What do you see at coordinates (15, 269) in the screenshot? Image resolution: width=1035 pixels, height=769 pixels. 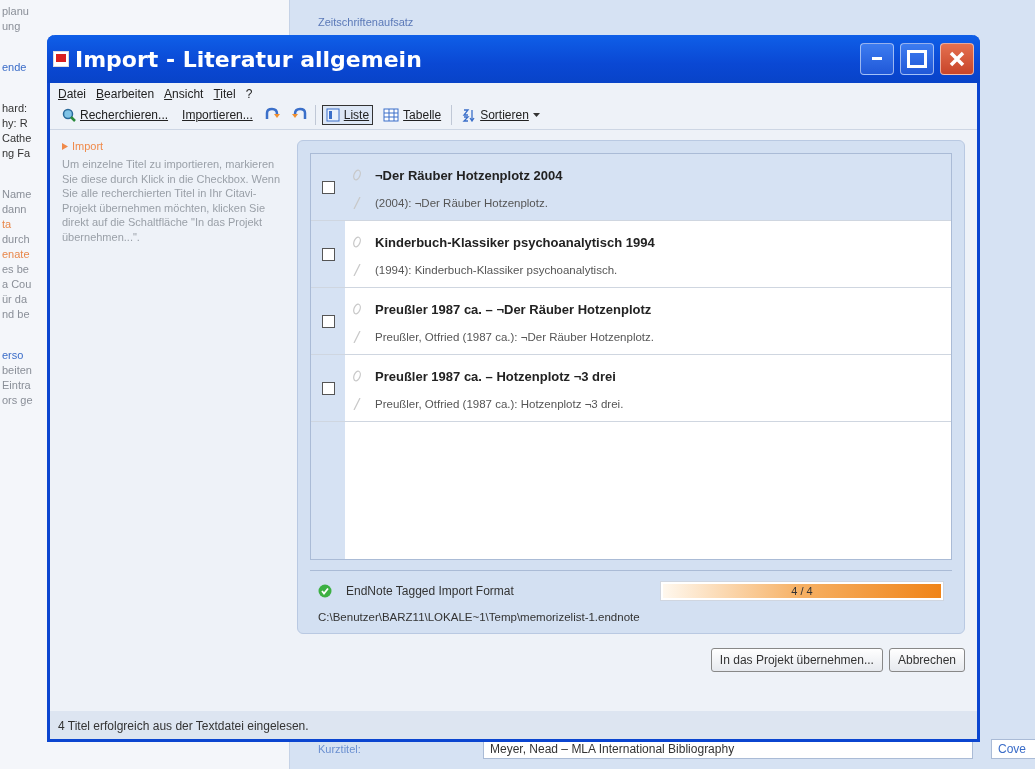 I see `sidebar-text: es be` at bounding box center [15, 269].